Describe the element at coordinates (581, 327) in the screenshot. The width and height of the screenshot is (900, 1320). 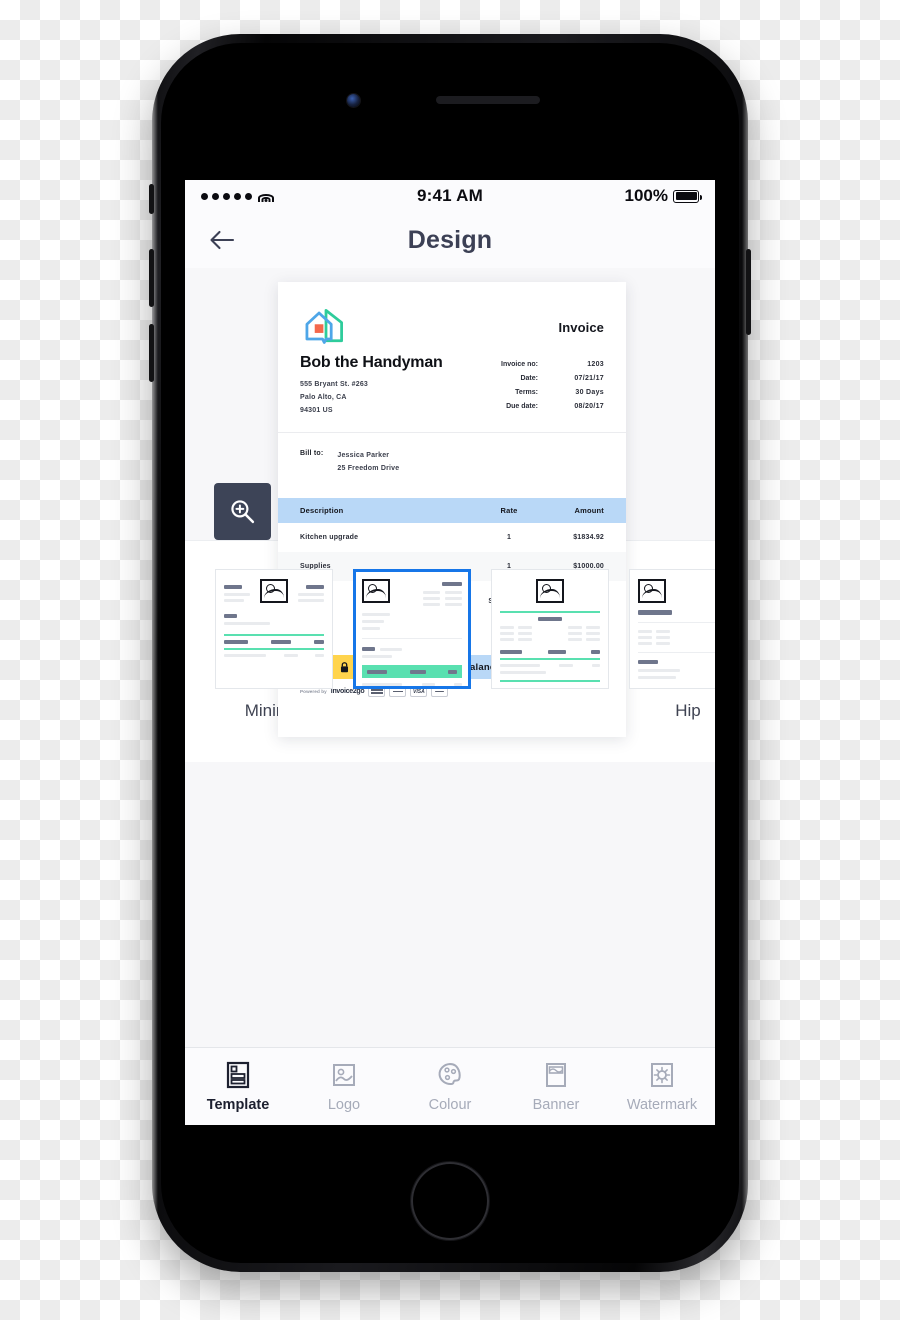
I see `invoice-doc-label: Invoice` at that location.